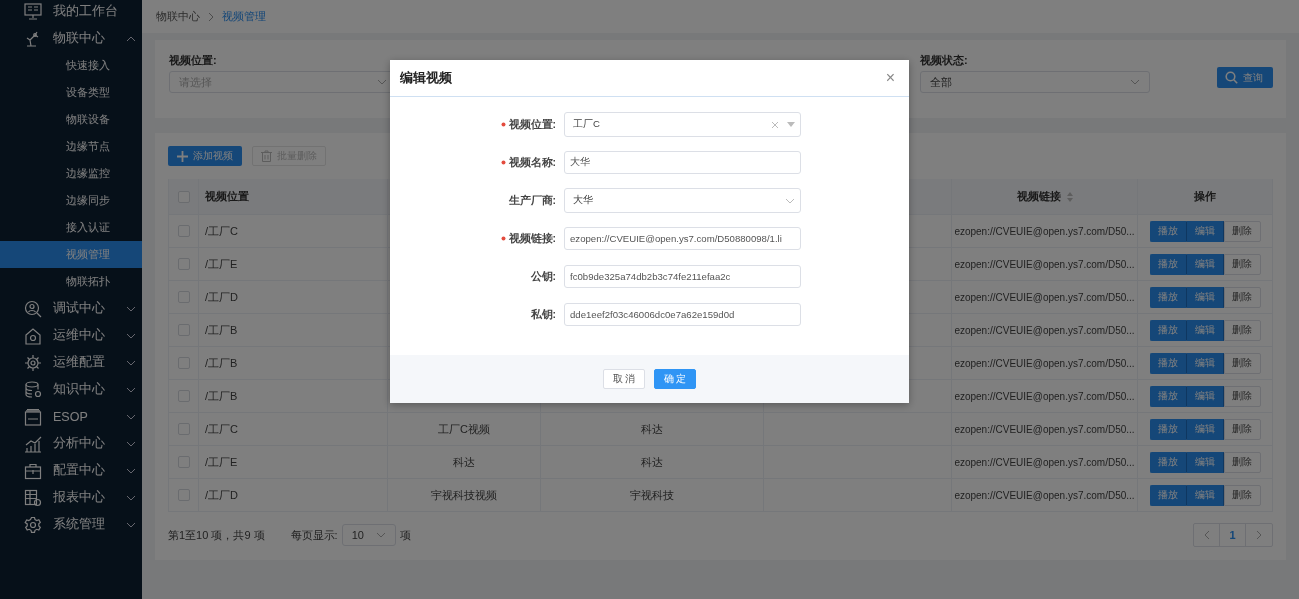 The image size is (1299, 599). I want to click on settings-icon, so click(33, 524).